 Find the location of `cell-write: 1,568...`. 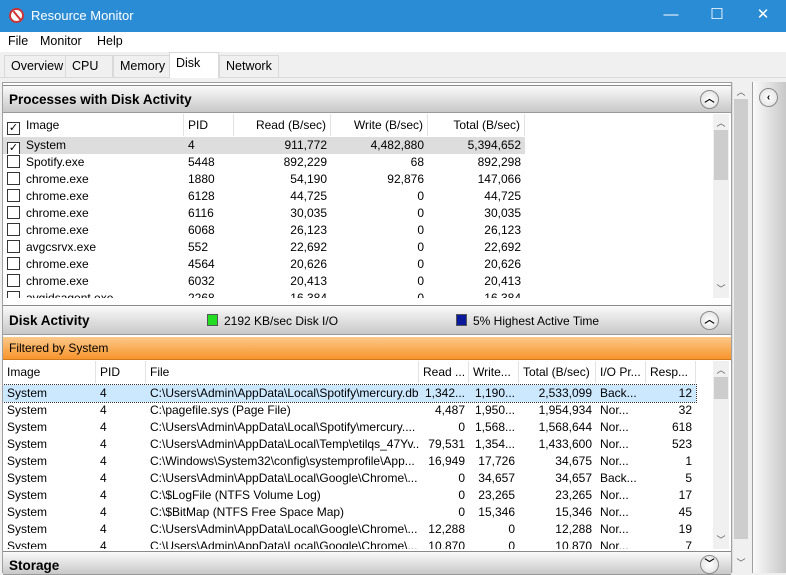

cell-write: 1,568... is located at coordinates (494, 427).